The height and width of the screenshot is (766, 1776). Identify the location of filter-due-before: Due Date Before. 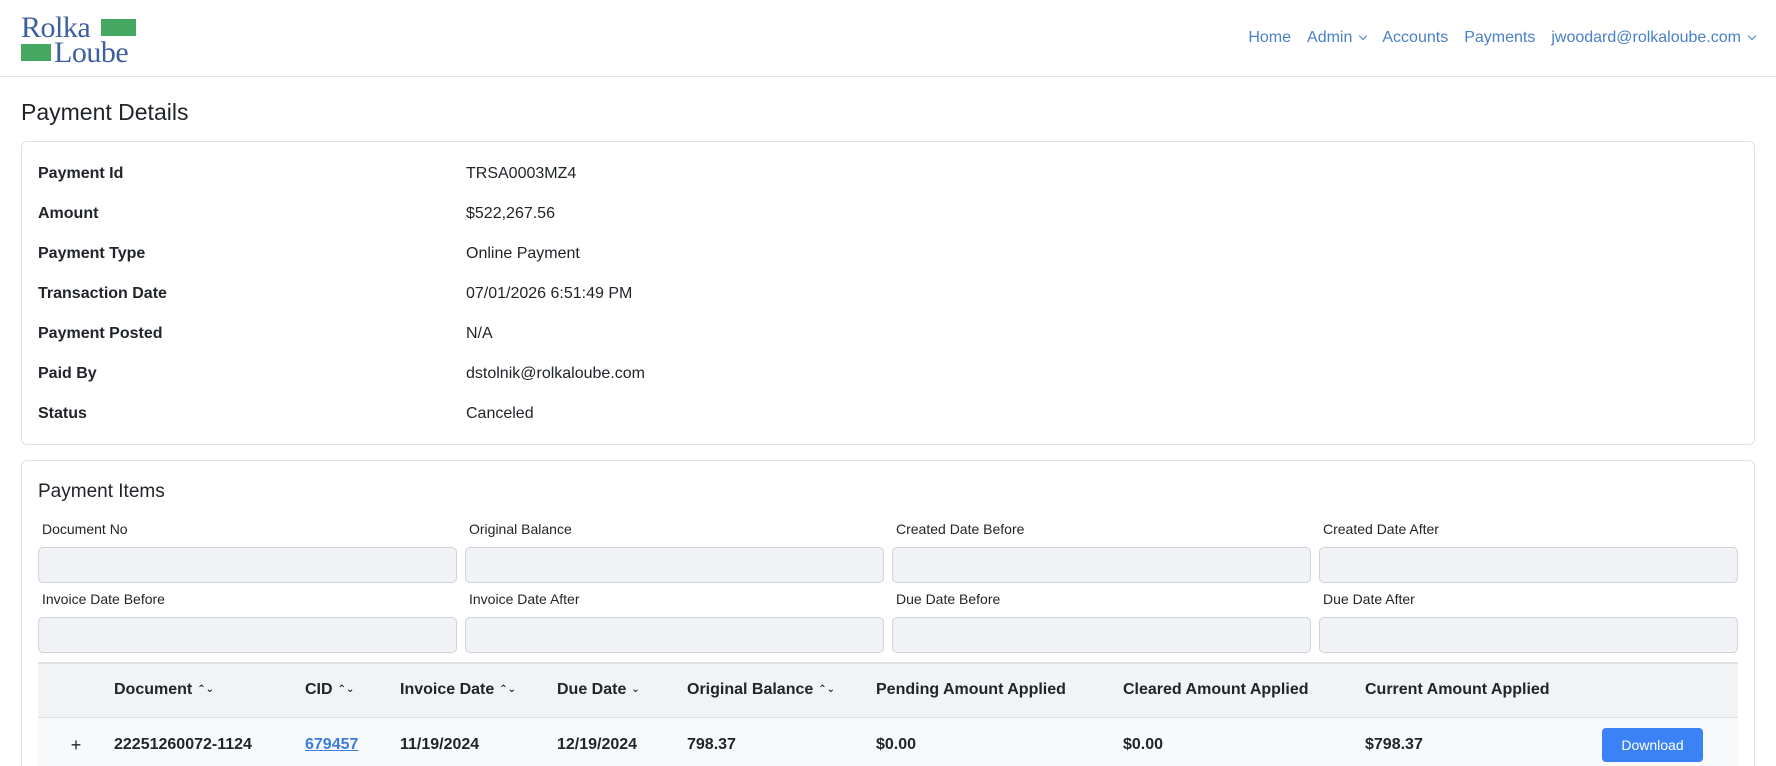
(1101, 622).